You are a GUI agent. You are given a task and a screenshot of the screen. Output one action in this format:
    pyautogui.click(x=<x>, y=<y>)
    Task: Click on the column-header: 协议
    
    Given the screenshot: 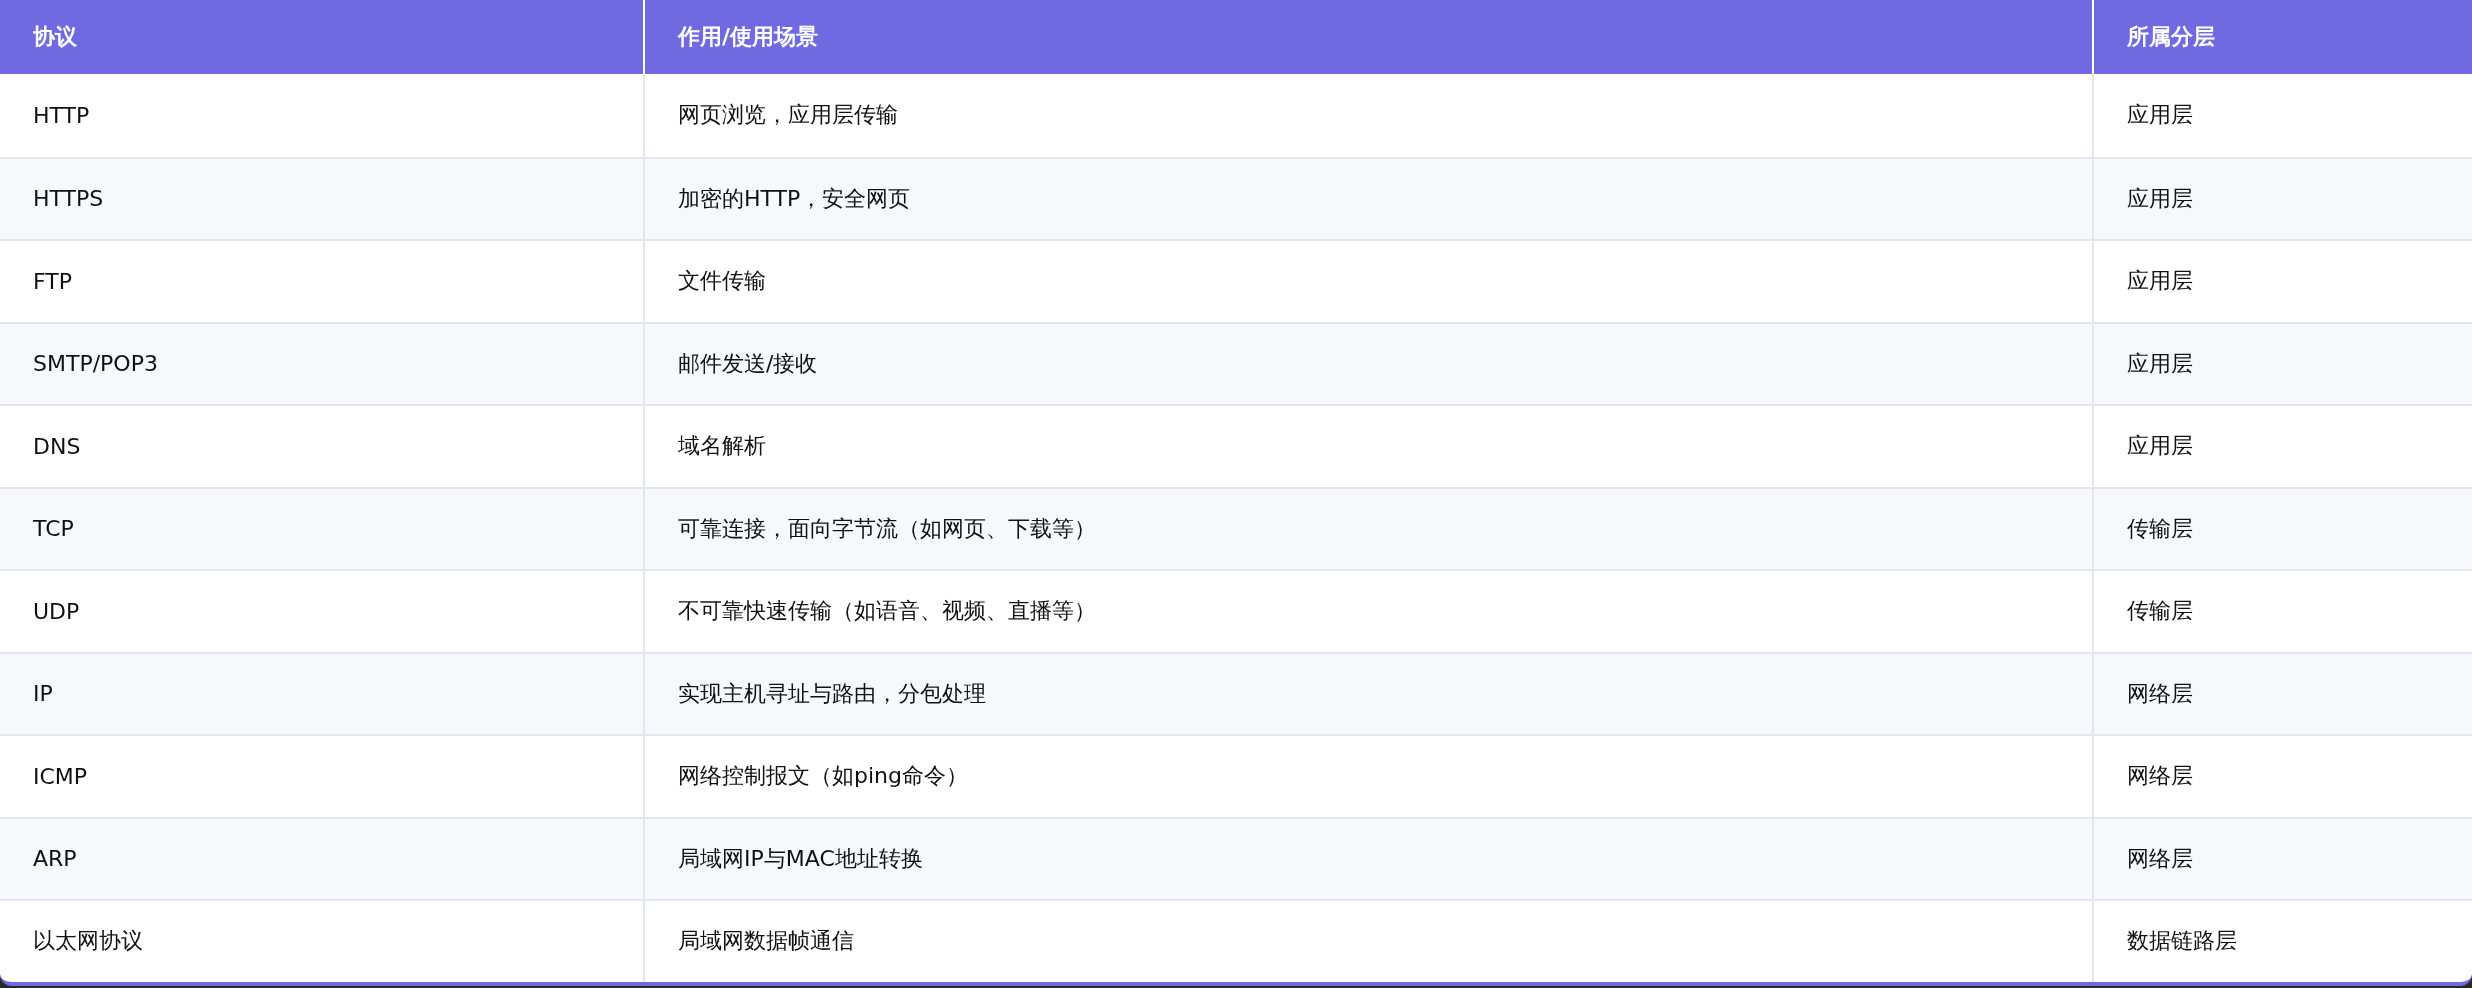 What is the action you would take?
    pyautogui.click(x=321, y=37)
    